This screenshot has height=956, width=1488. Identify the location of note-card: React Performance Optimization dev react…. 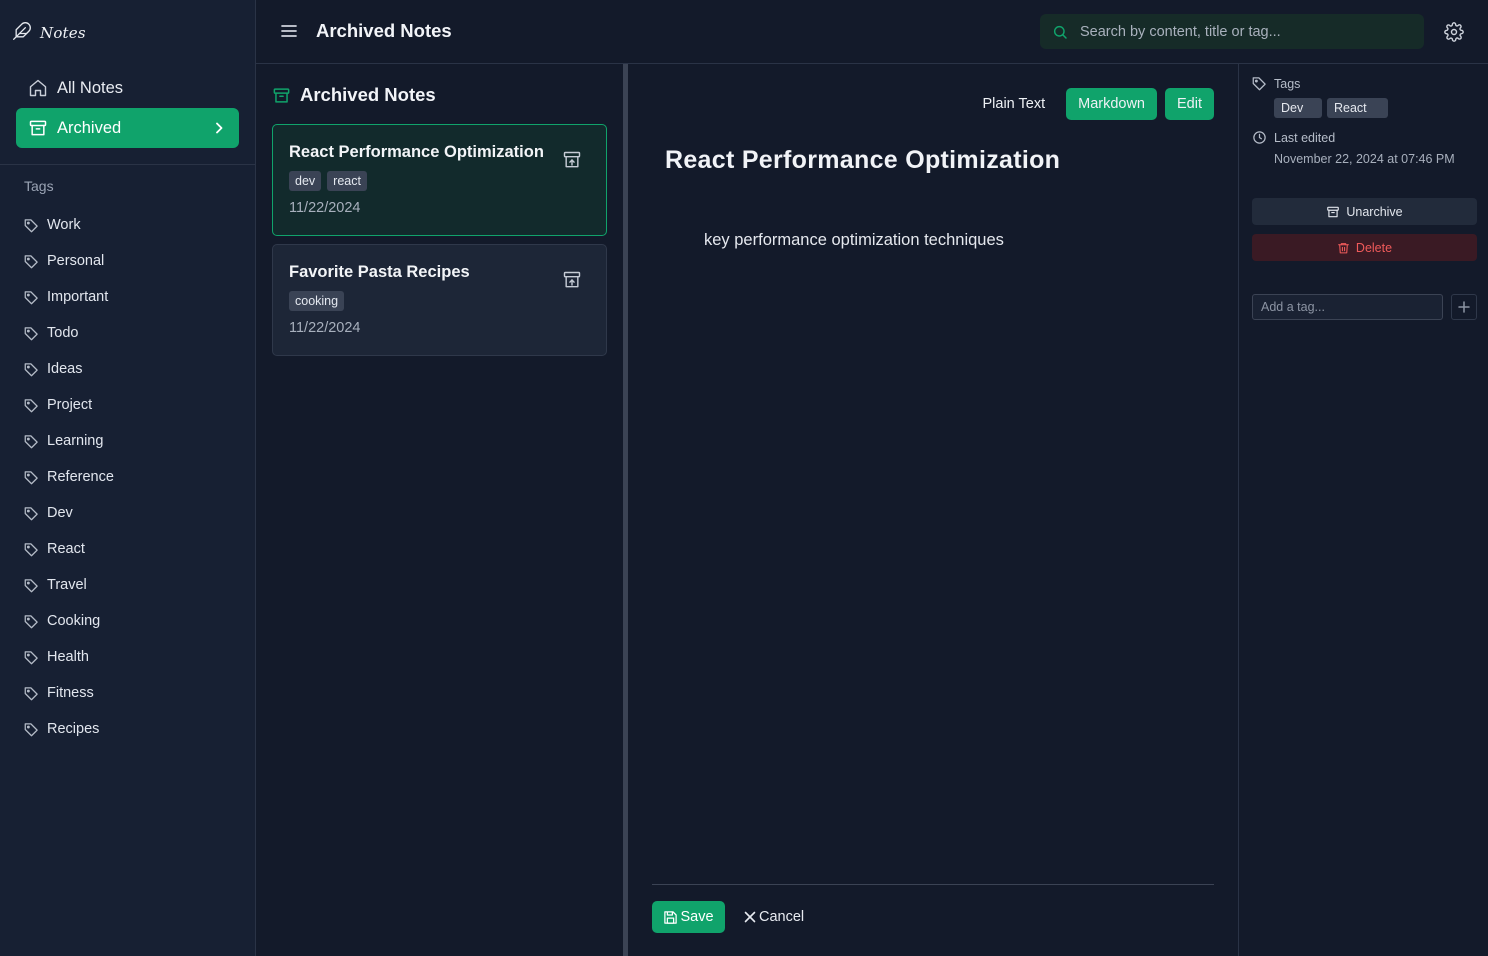
(439, 180).